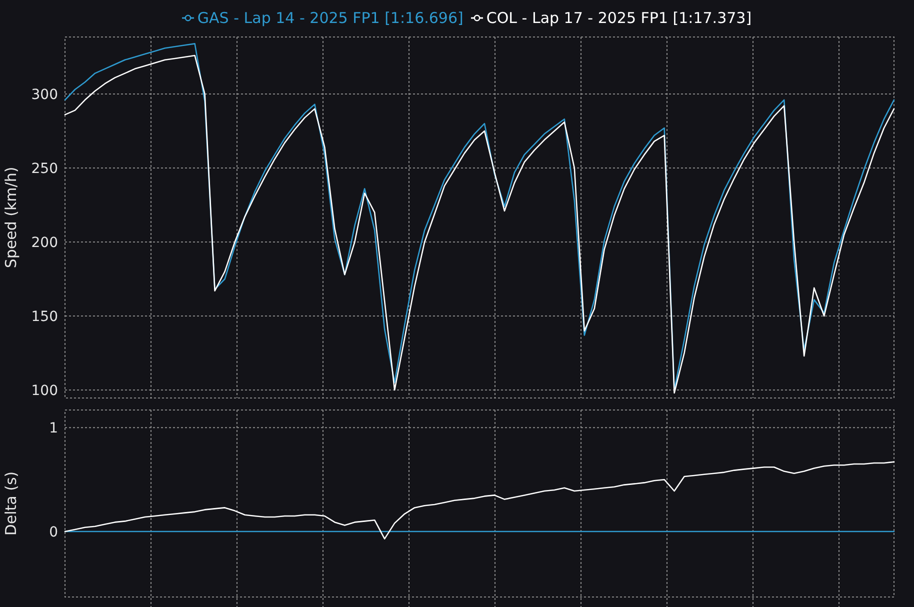 The image size is (914, 607). Describe the element at coordinates (619, 18) in the screenshot. I see `legend-label: COL - Lap 17 - 2025 FP1 [1:17.373]` at that location.